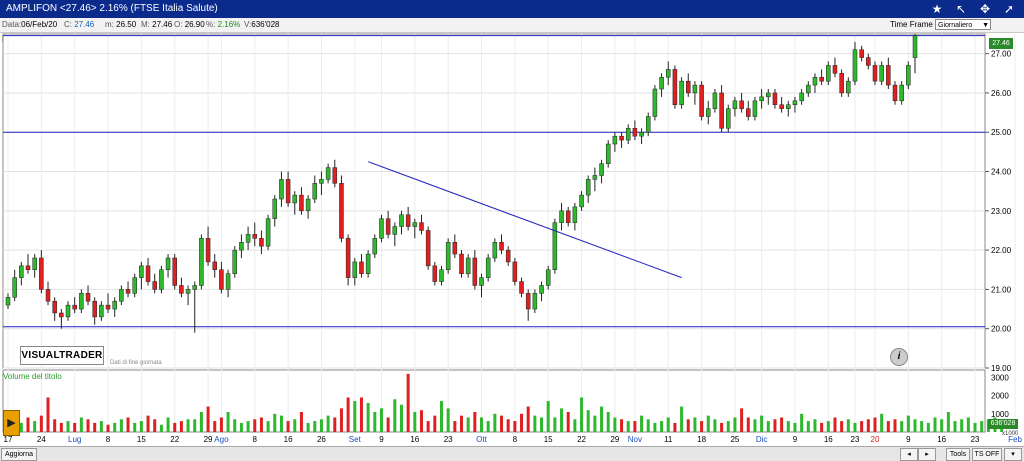 Image resolution: width=1024 pixels, height=461 pixels. I want to click on x-tick-label: Ago, so click(221, 439).